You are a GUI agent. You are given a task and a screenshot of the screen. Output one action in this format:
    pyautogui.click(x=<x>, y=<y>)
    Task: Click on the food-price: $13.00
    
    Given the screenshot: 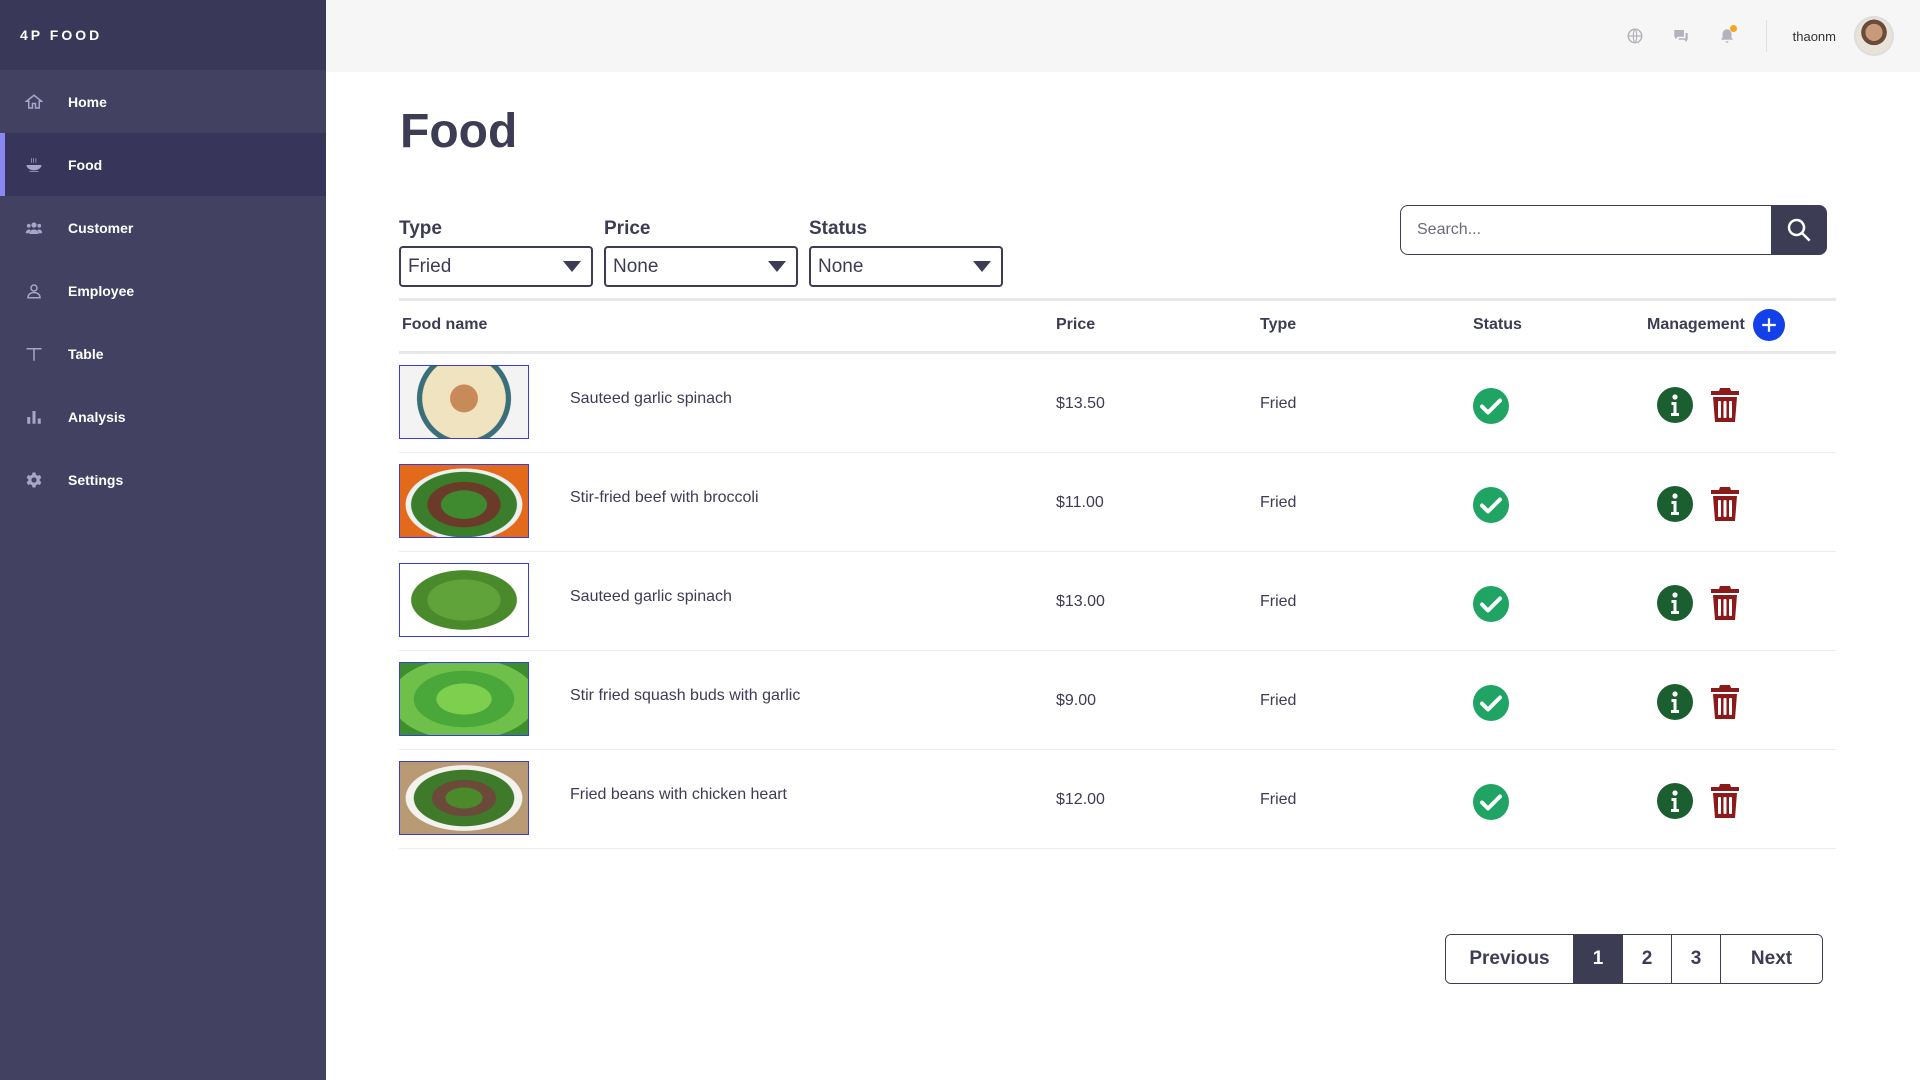 What is the action you would take?
    pyautogui.click(x=1080, y=601)
    